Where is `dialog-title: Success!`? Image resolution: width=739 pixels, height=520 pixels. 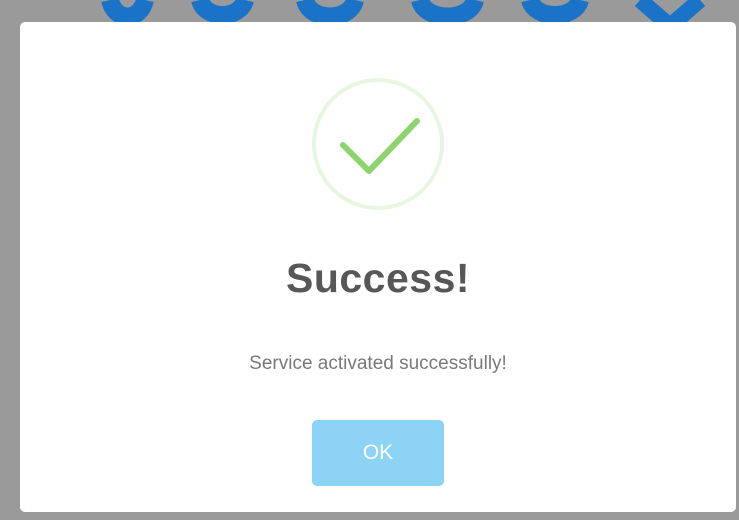 dialog-title: Success! is located at coordinates (378, 278).